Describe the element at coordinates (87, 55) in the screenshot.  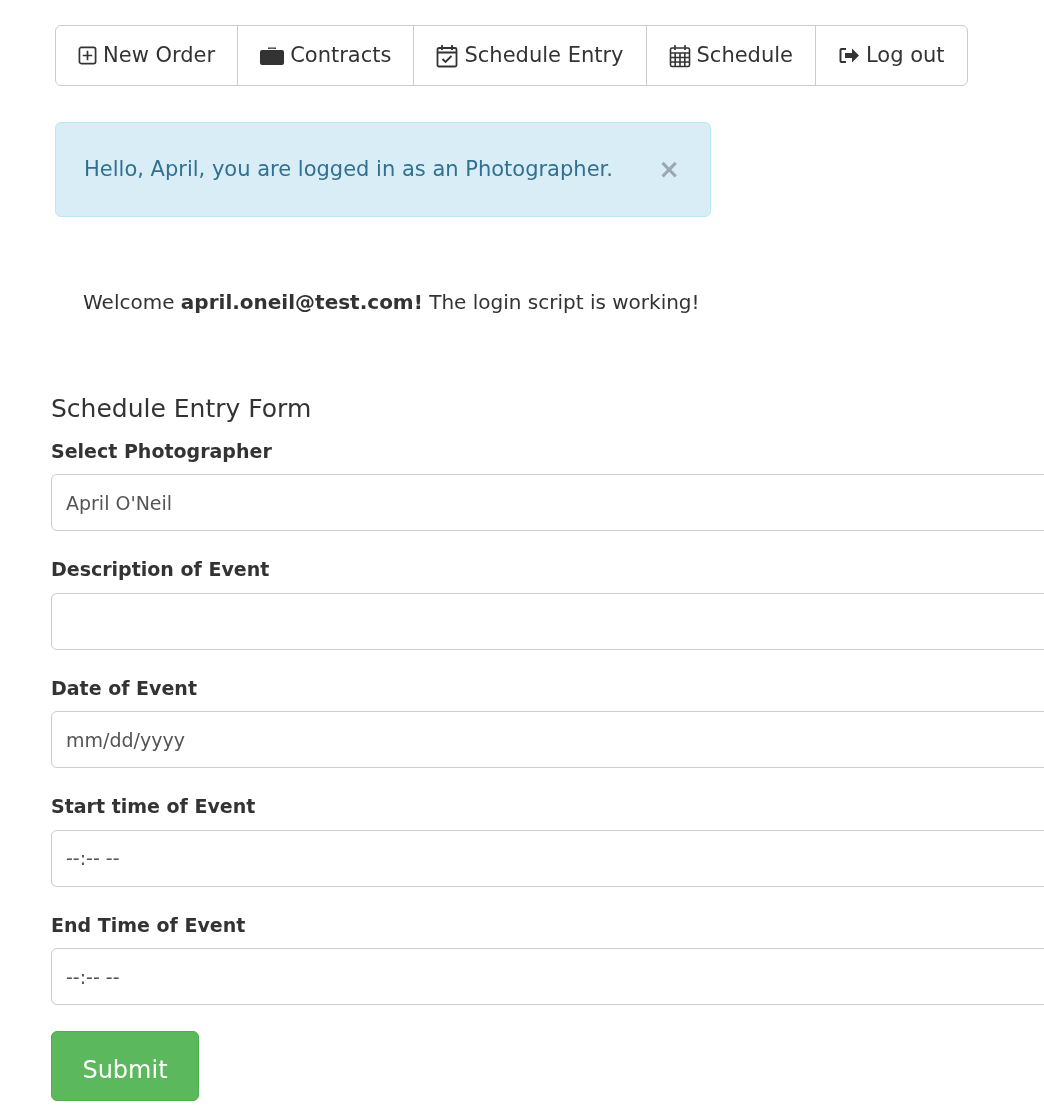
I see `plus-square-icon` at that location.